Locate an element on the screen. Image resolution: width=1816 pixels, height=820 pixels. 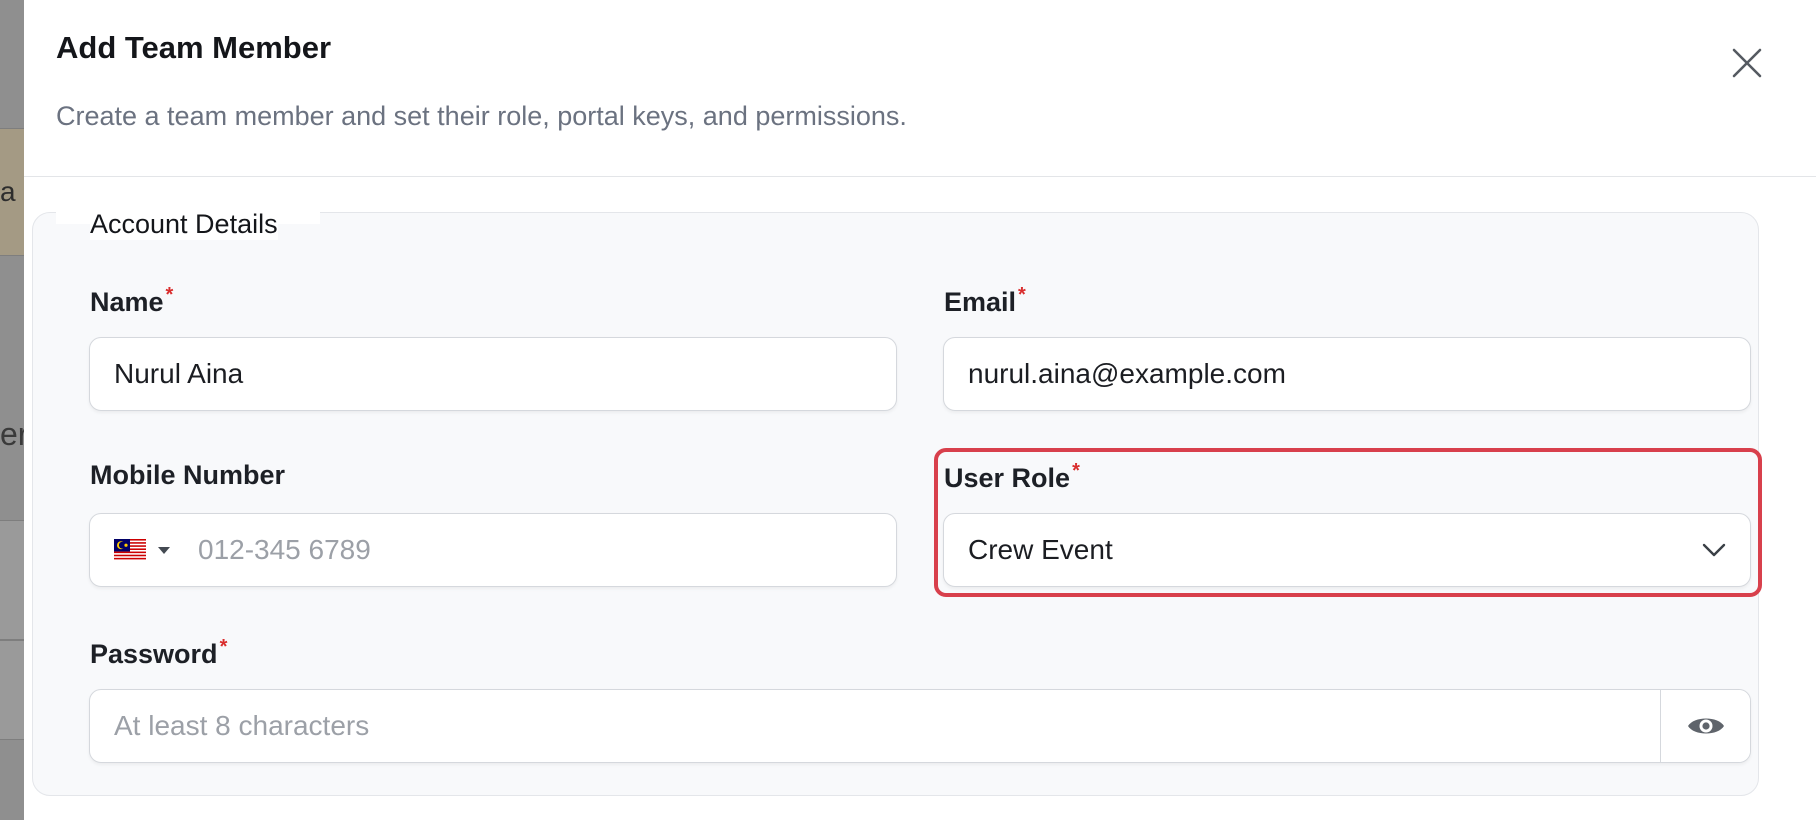
toggle-password-visibility-button is located at coordinates (1705, 726).